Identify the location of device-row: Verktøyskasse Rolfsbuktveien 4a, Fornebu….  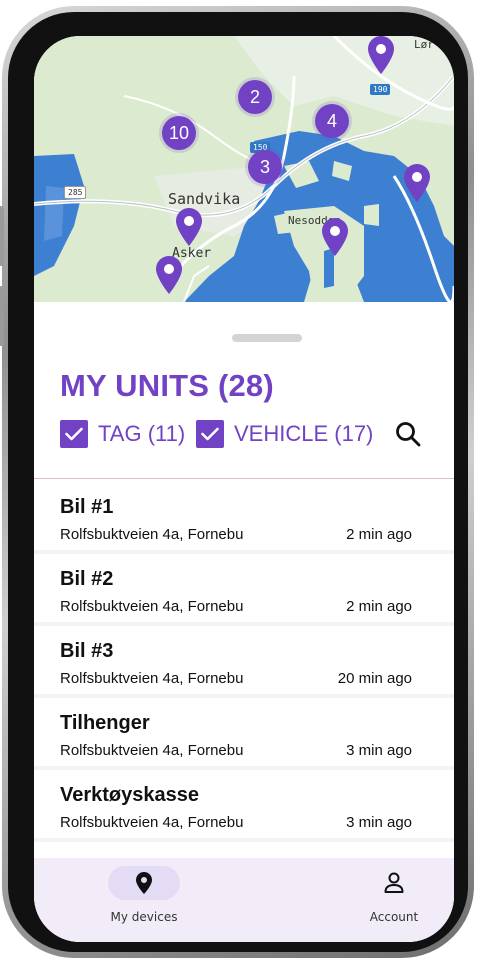
(244, 806).